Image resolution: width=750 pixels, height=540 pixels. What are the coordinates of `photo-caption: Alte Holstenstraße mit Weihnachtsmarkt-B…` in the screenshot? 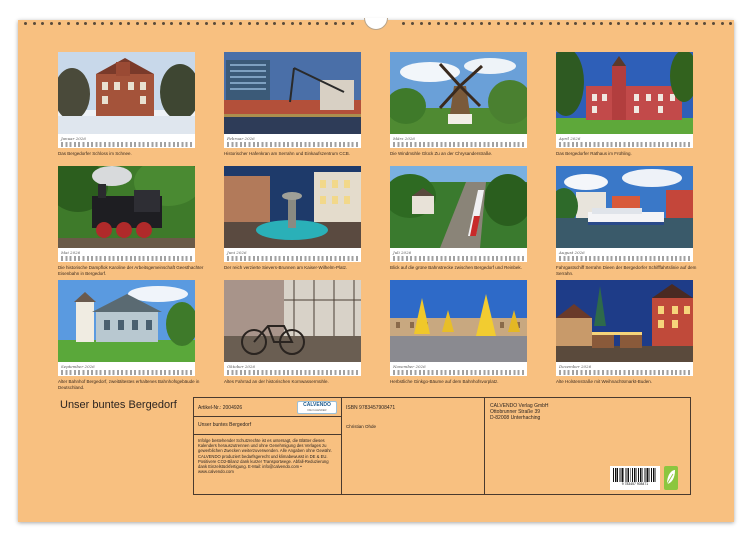 It's located at (604, 381).